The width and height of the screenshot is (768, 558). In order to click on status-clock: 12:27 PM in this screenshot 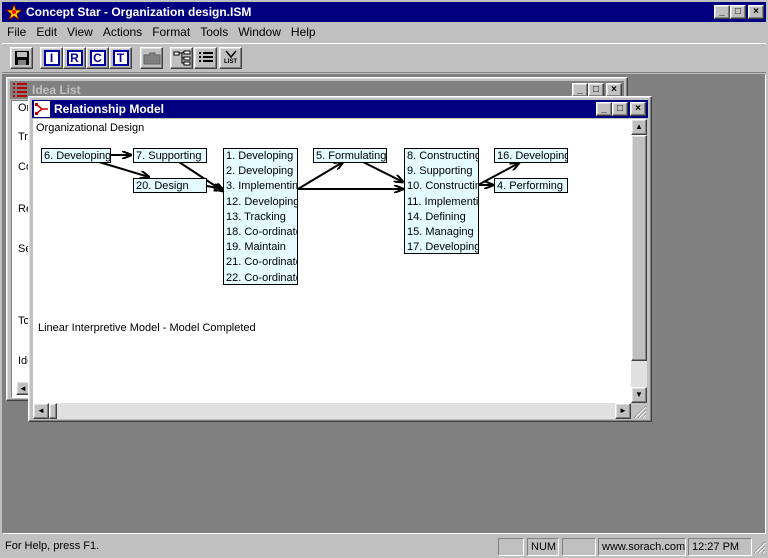, I will do `click(720, 547)`.